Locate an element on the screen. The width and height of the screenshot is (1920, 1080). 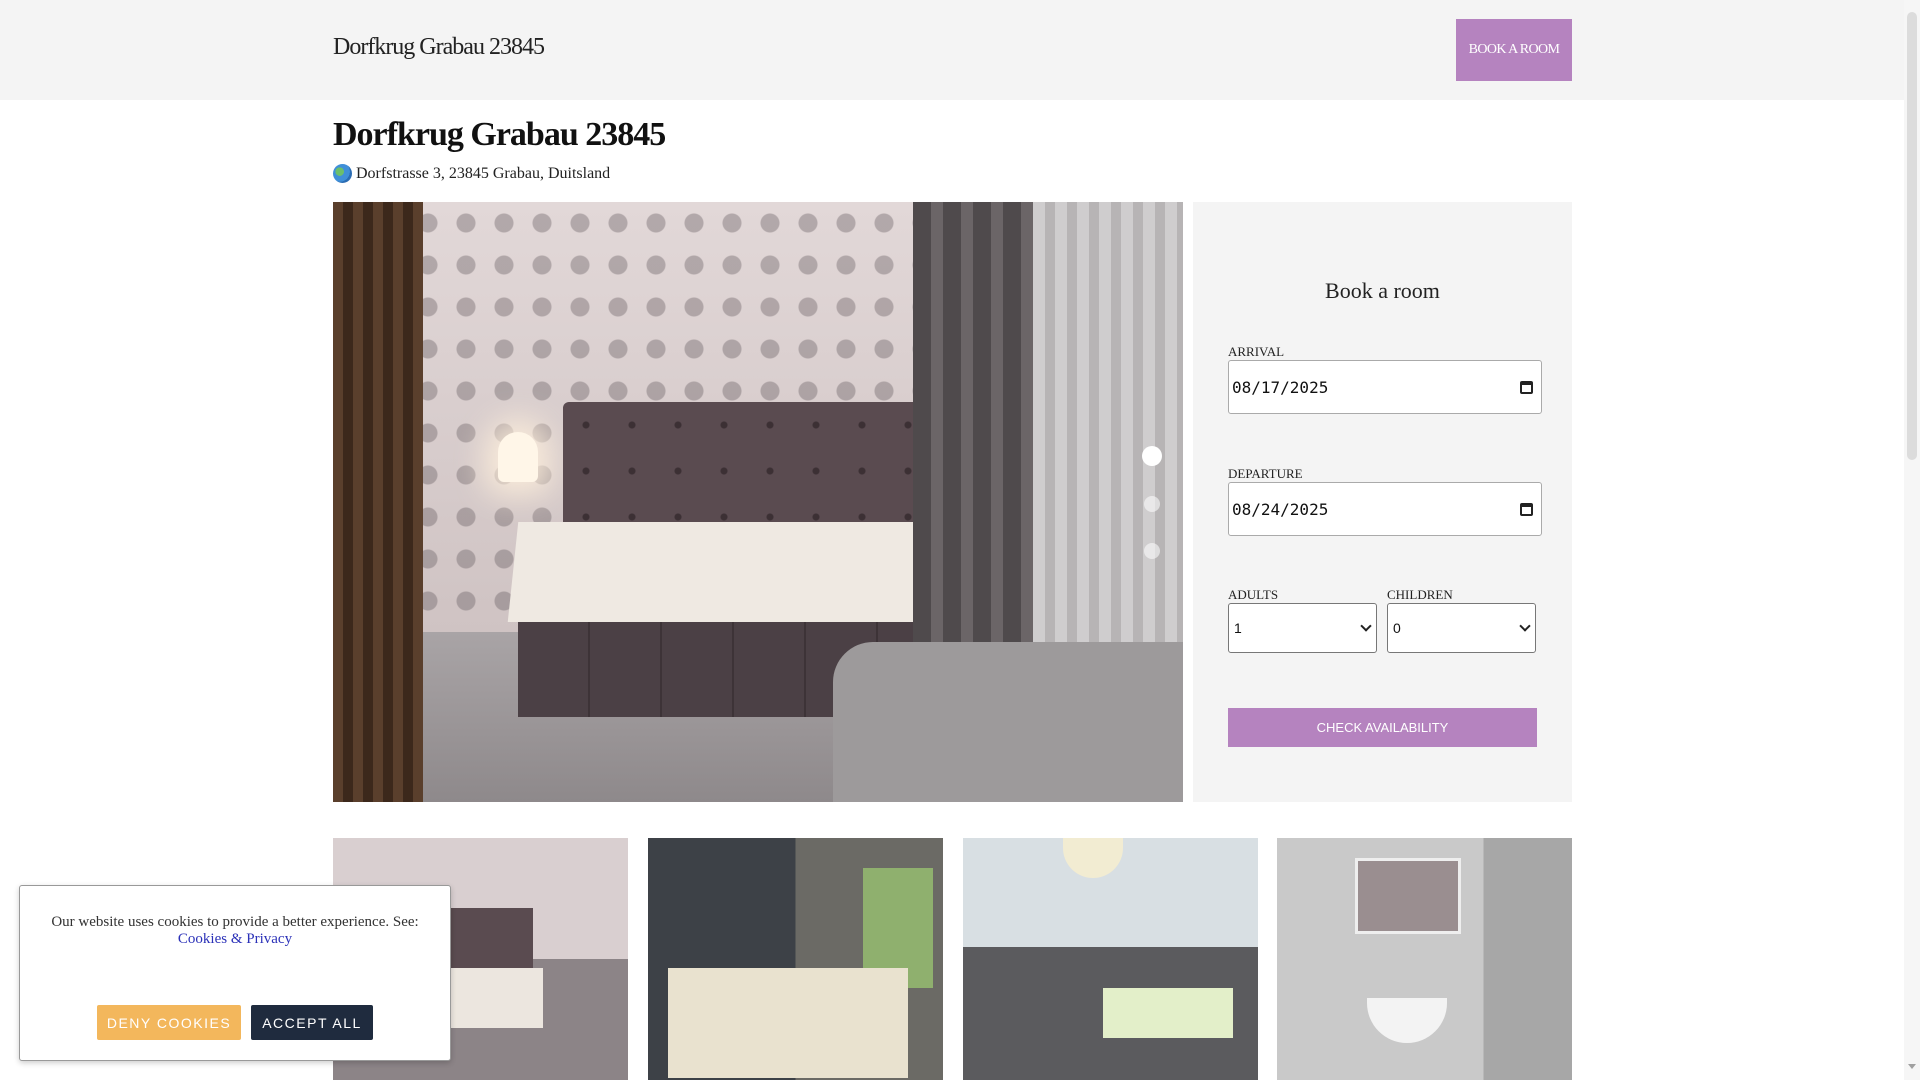
adults-value: 1 is located at coordinates (1238, 628).